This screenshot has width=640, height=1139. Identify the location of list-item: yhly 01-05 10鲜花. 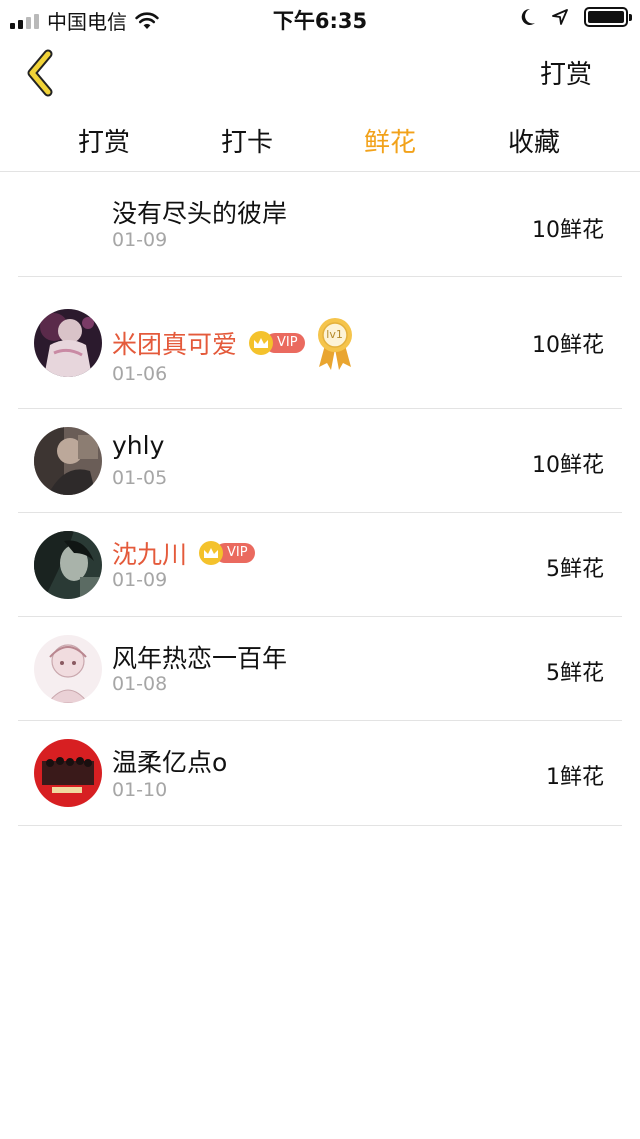
(320, 461).